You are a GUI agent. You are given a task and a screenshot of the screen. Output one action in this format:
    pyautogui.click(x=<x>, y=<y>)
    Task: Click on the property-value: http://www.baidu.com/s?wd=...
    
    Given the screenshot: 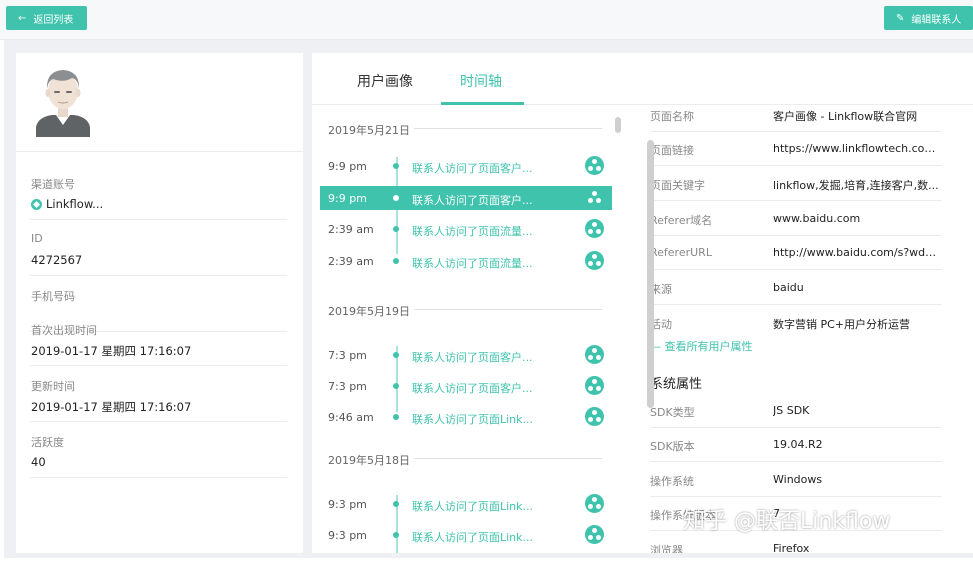 What is the action you would take?
    pyautogui.click(x=858, y=252)
    